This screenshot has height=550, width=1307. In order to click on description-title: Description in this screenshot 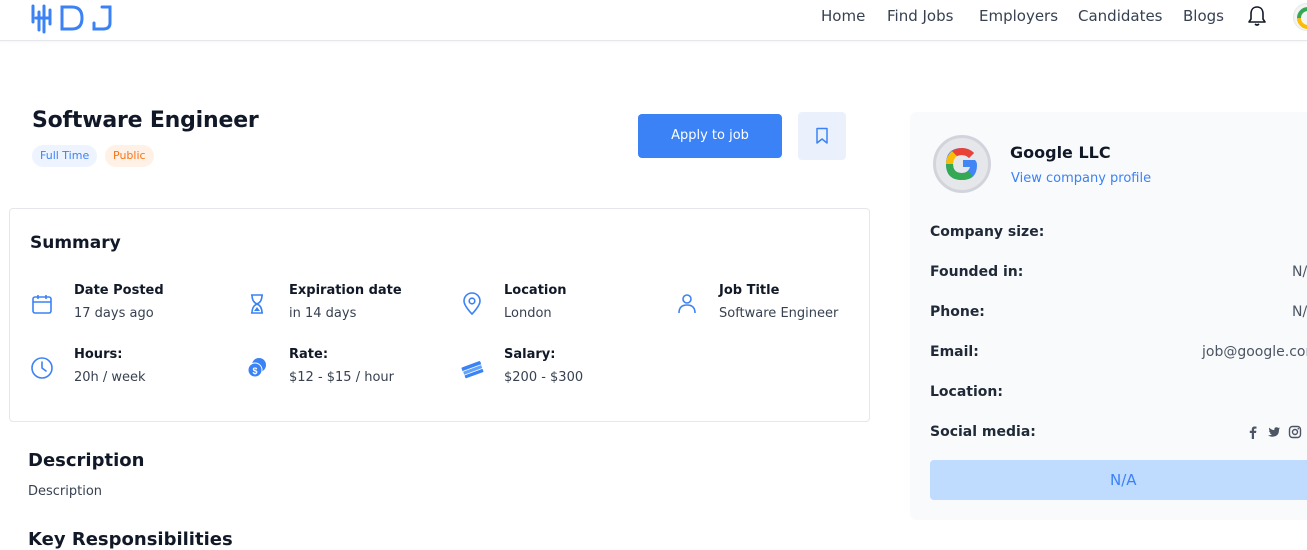, I will do `click(86, 460)`.